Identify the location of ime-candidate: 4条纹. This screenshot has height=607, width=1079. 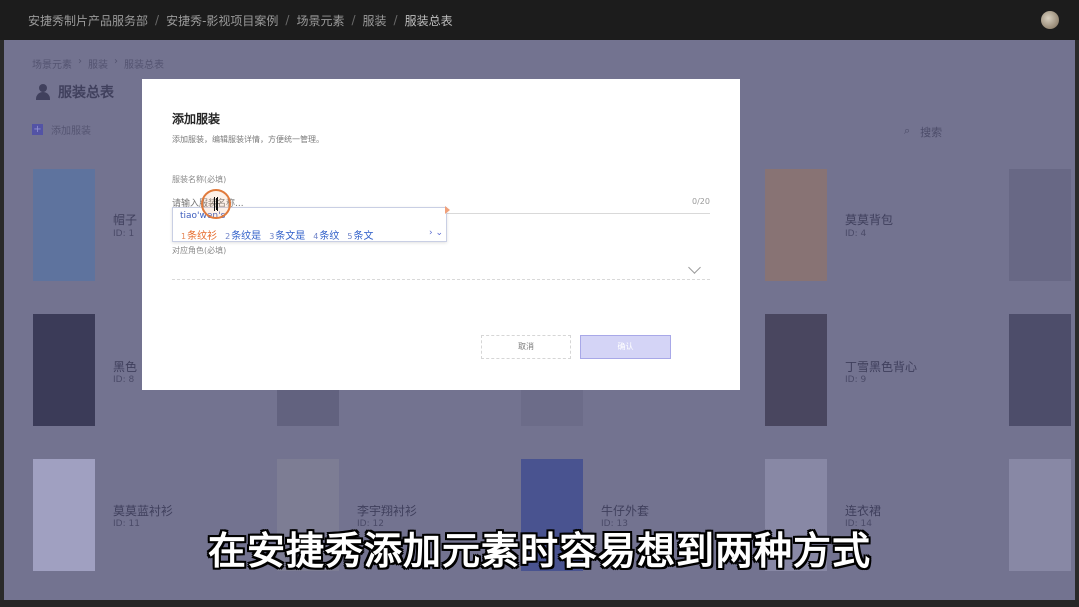
(326, 234).